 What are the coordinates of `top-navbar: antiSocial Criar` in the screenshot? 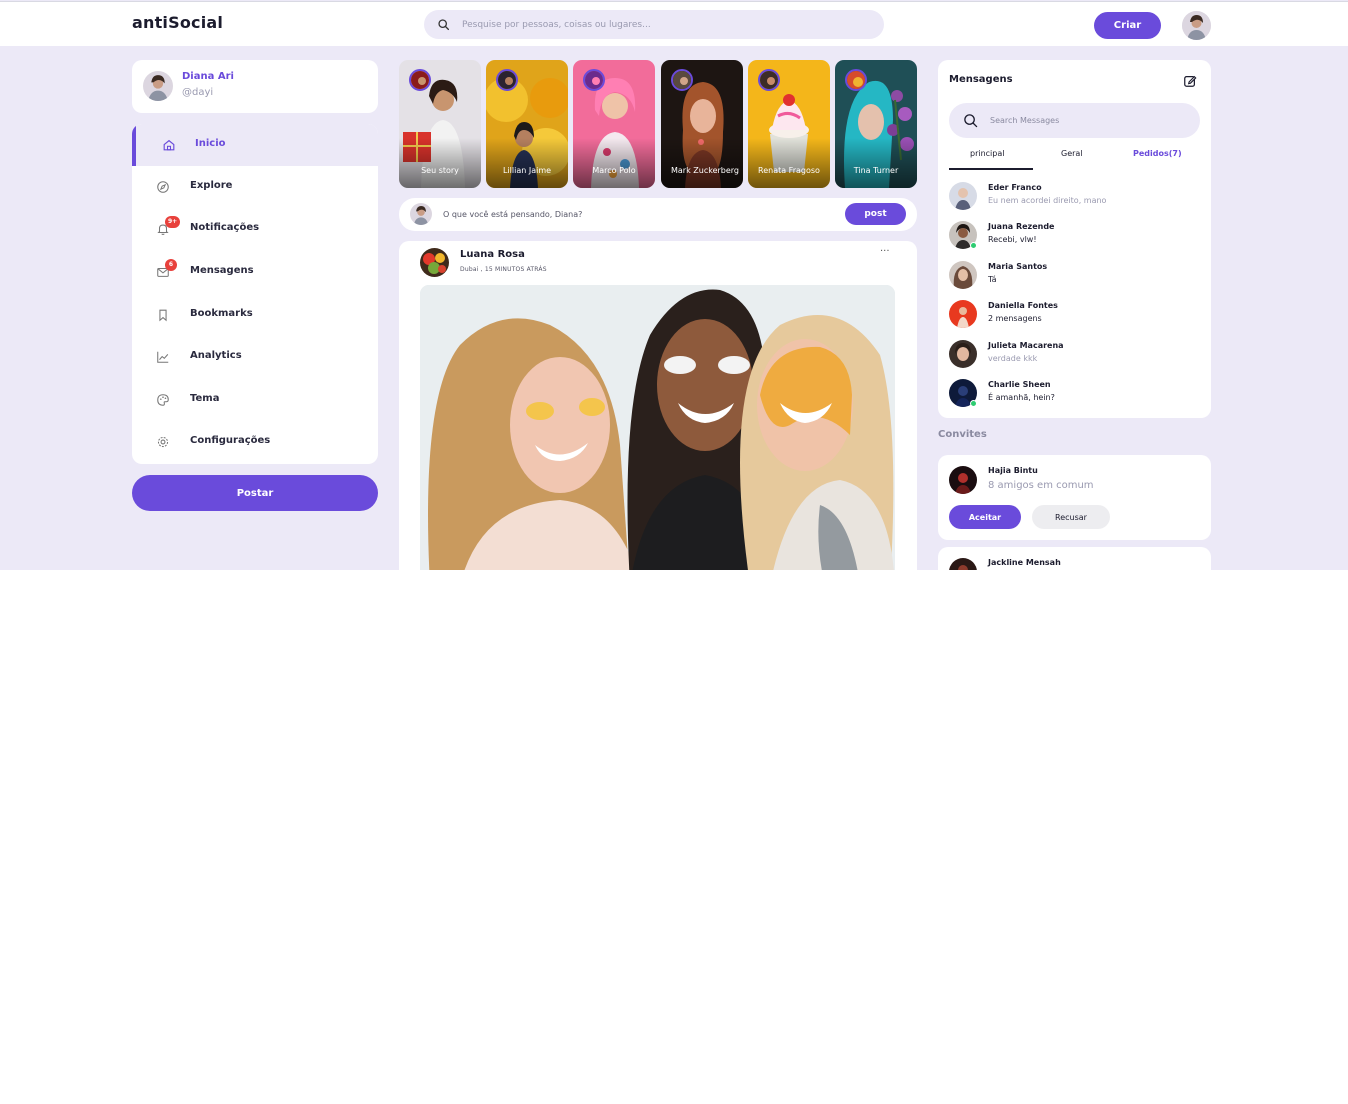 It's located at (674, 23).